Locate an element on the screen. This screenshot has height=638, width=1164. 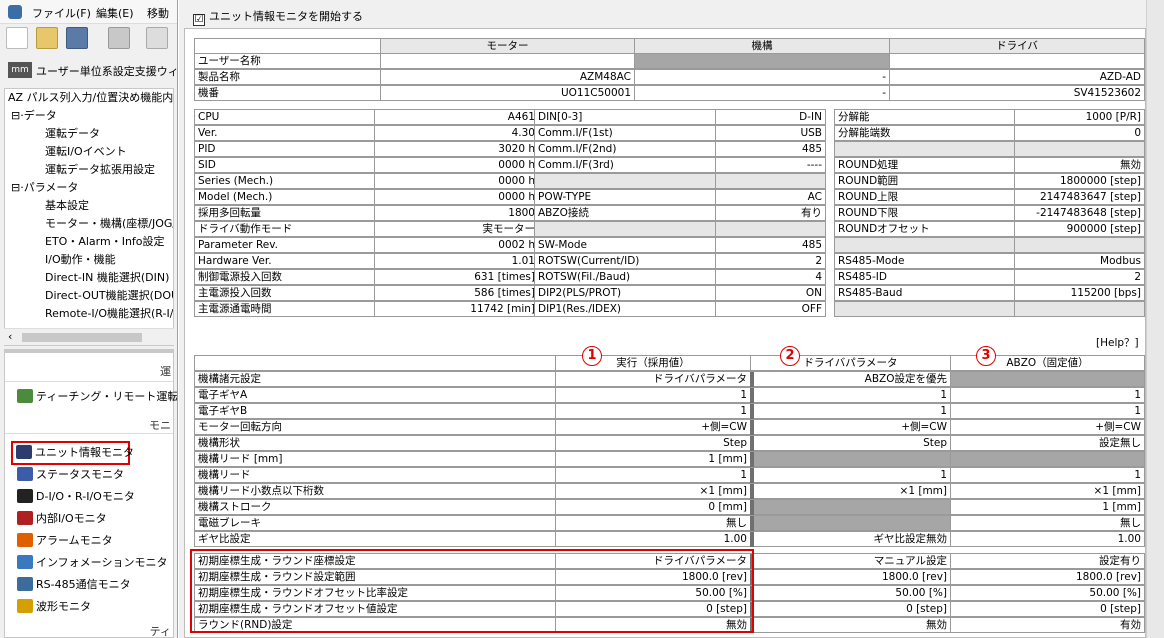
nav-alarm-monitor: アラームモニタ is located at coordinates (65, 541).